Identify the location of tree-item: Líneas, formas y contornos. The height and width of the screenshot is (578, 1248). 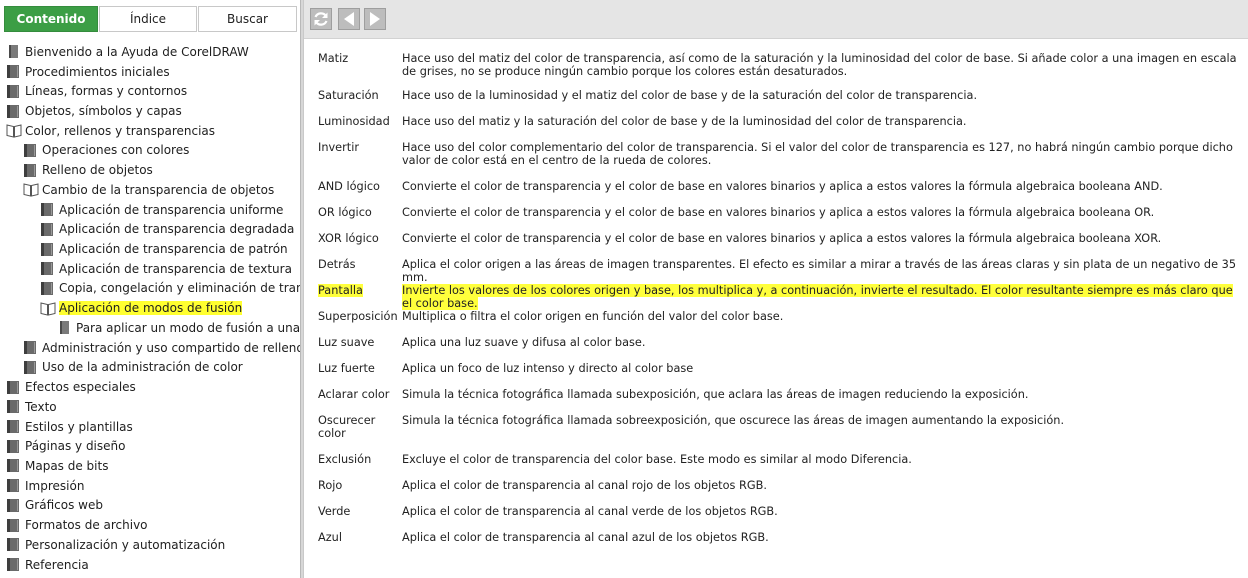
(96, 91).